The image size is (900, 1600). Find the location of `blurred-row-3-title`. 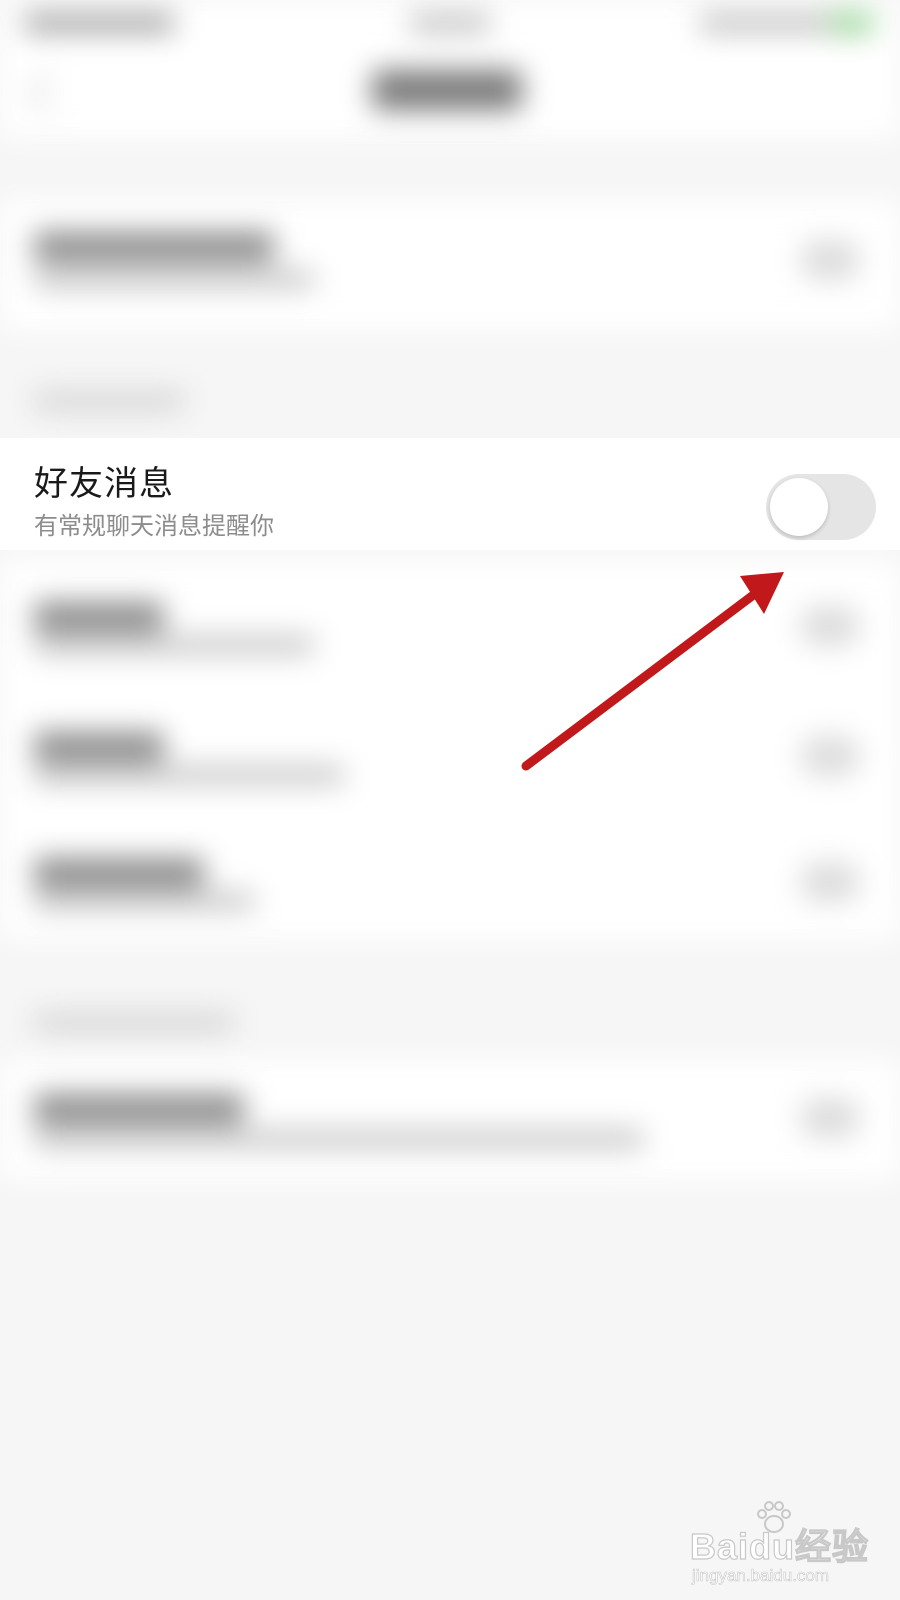

blurred-row-3-title is located at coordinates (99, 747).